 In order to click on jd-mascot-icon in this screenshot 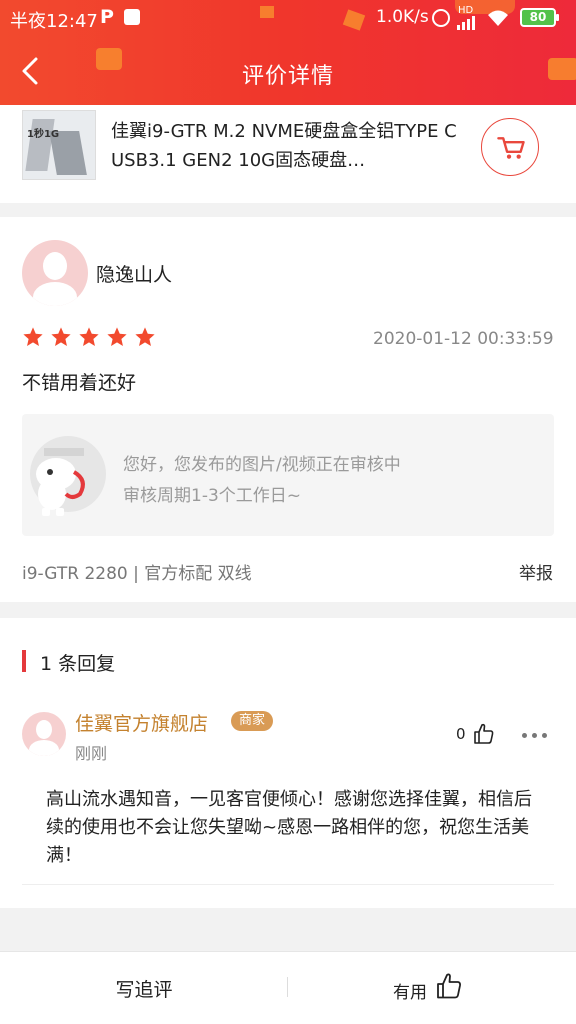, I will do `click(68, 476)`.